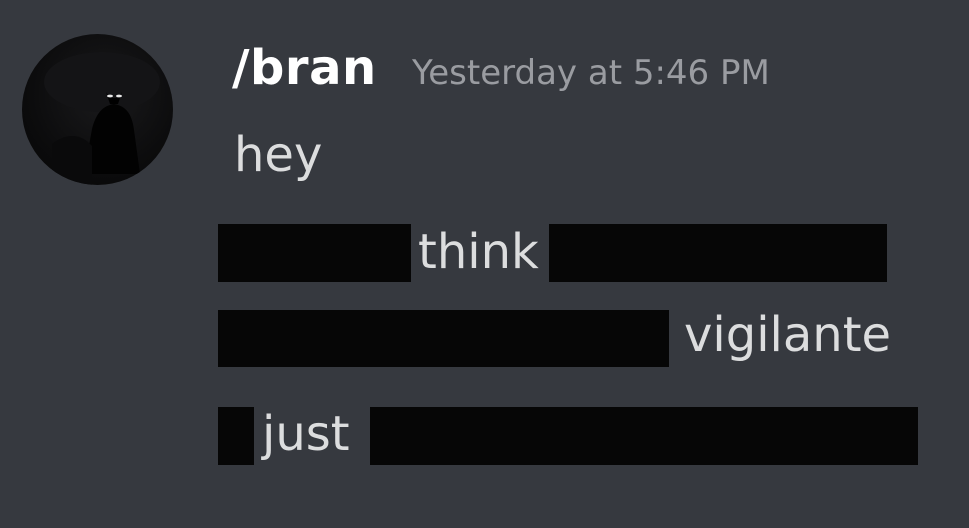 This screenshot has height=528, width=969. Describe the element at coordinates (591, 73) in the screenshot. I see `message-timestamp: Yesterday at 5:46 PM` at that location.